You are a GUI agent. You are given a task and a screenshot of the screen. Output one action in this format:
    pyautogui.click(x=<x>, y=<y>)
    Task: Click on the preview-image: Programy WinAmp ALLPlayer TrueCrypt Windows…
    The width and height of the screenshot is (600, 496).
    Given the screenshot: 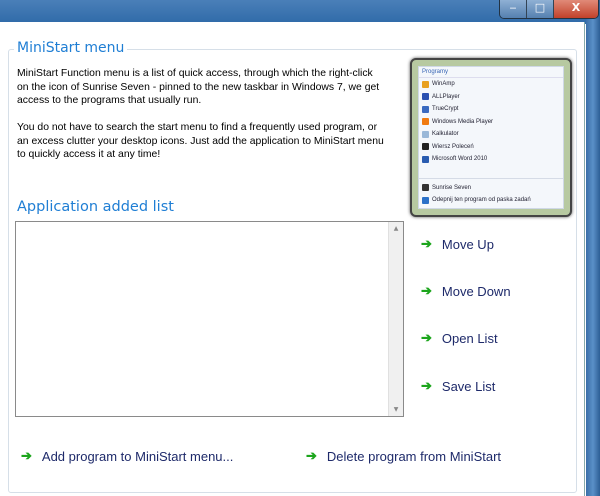 What is the action you would take?
    pyautogui.click(x=491, y=137)
    